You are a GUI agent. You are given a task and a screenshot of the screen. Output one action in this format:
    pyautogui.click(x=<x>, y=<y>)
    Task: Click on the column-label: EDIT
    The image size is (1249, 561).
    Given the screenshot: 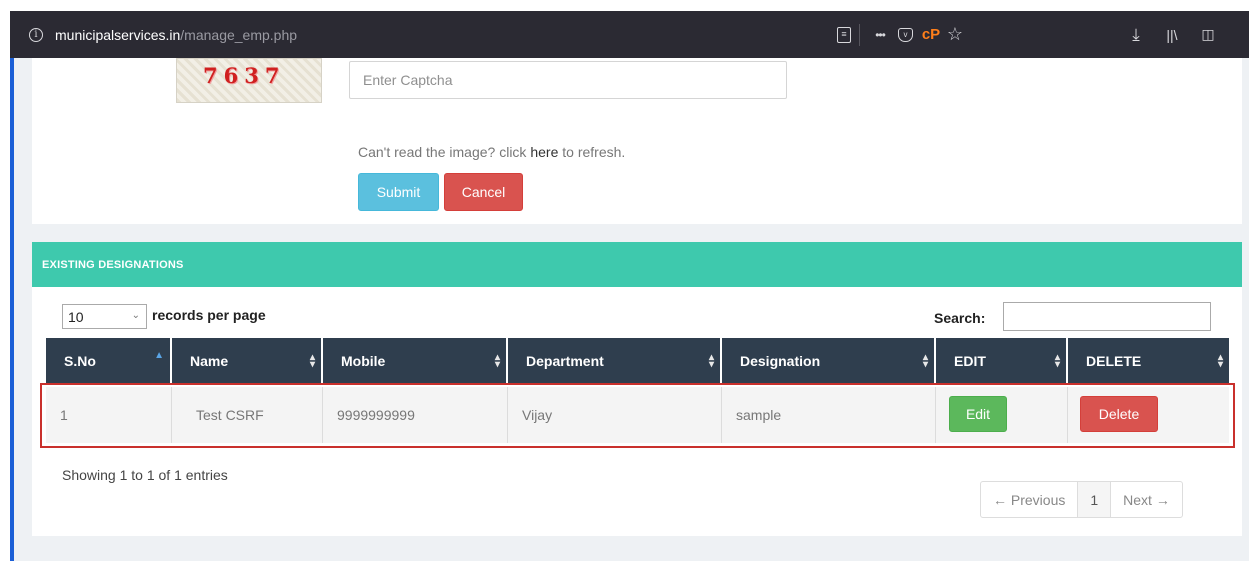 What is the action you would take?
    pyautogui.click(x=970, y=361)
    